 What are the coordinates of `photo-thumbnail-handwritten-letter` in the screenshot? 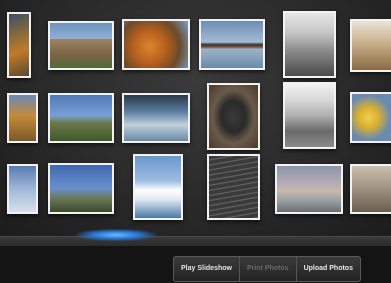 It's located at (233, 187).